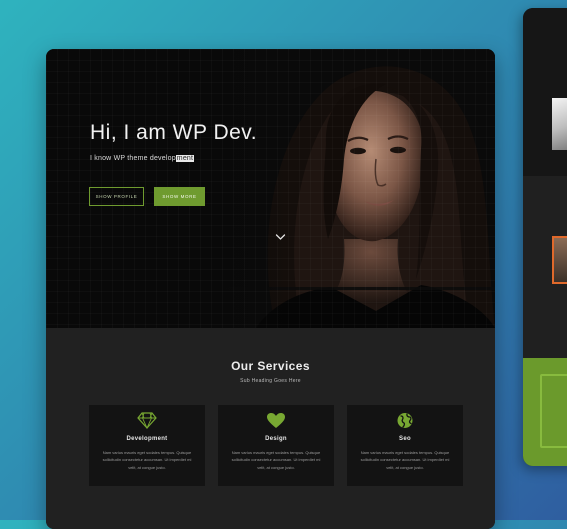 The width and height of the screenshot is (567, 529). What do you see at coordinates (147, 420) in the screenshot?
I see `diamond-icon` at bounding box center [147, 420].